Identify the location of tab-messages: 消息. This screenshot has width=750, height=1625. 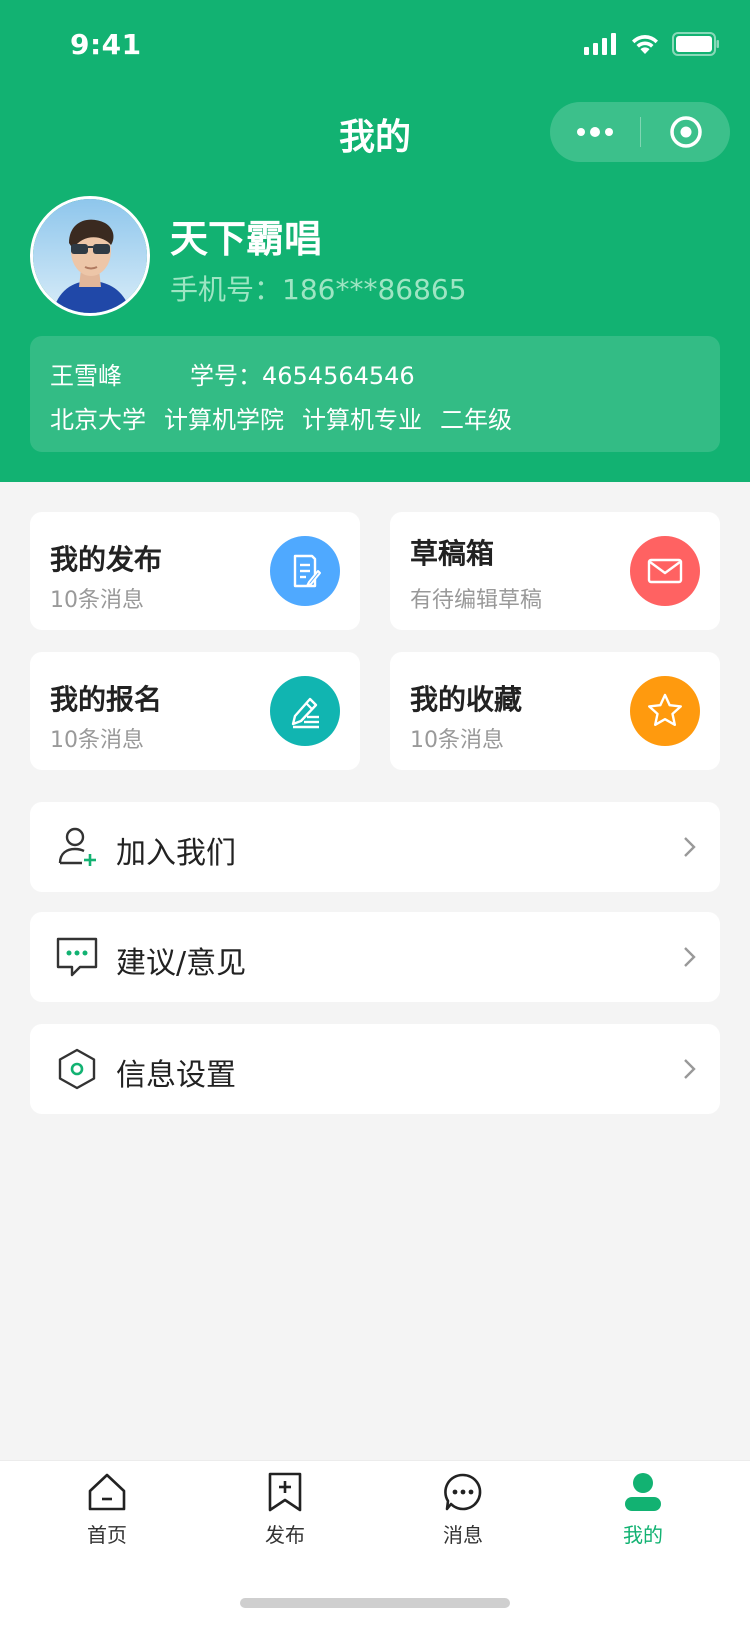
(463, 1509).